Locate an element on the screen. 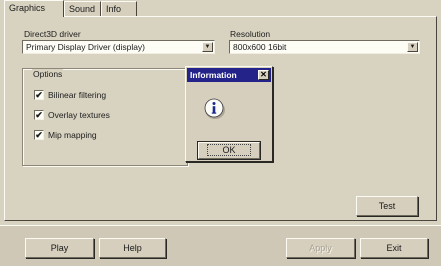 This screenshot has height=266, width=441. bilinear-filtering-label: Bilinear filtering is located at coordinates (77, 95).